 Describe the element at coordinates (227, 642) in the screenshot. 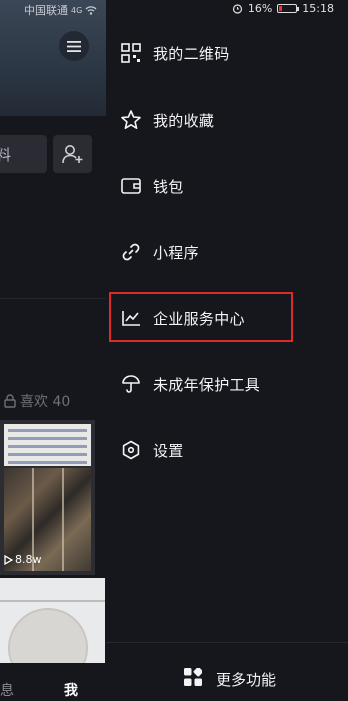

I see `drawer-divider` at that location.